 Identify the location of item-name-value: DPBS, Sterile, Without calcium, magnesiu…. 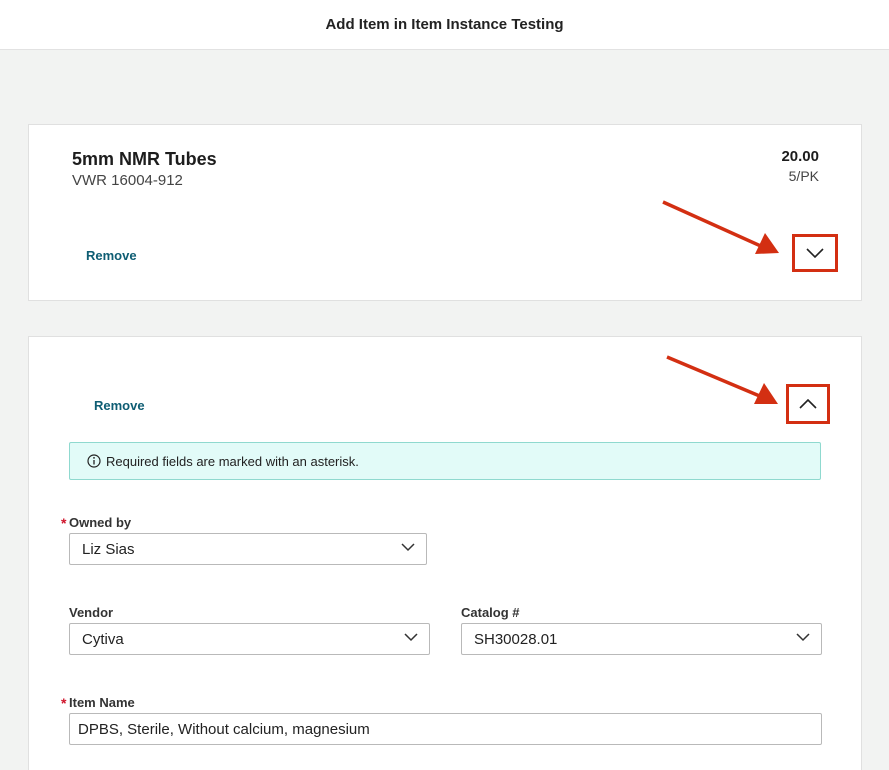
(224, 729).